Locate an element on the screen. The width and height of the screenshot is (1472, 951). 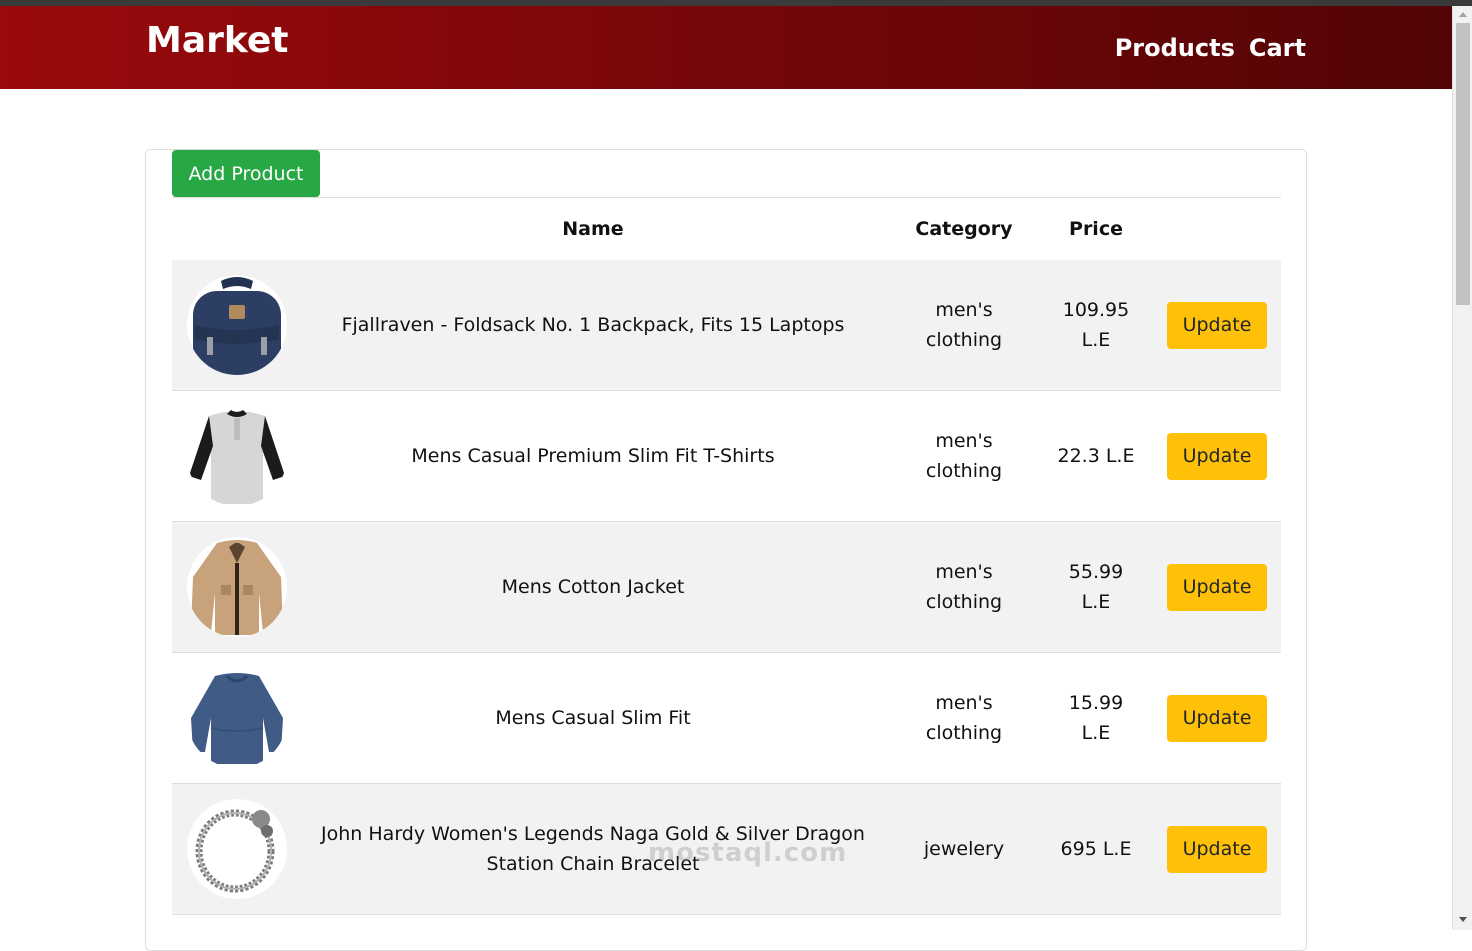
header-name: Name is located at coordinates (593, 229).